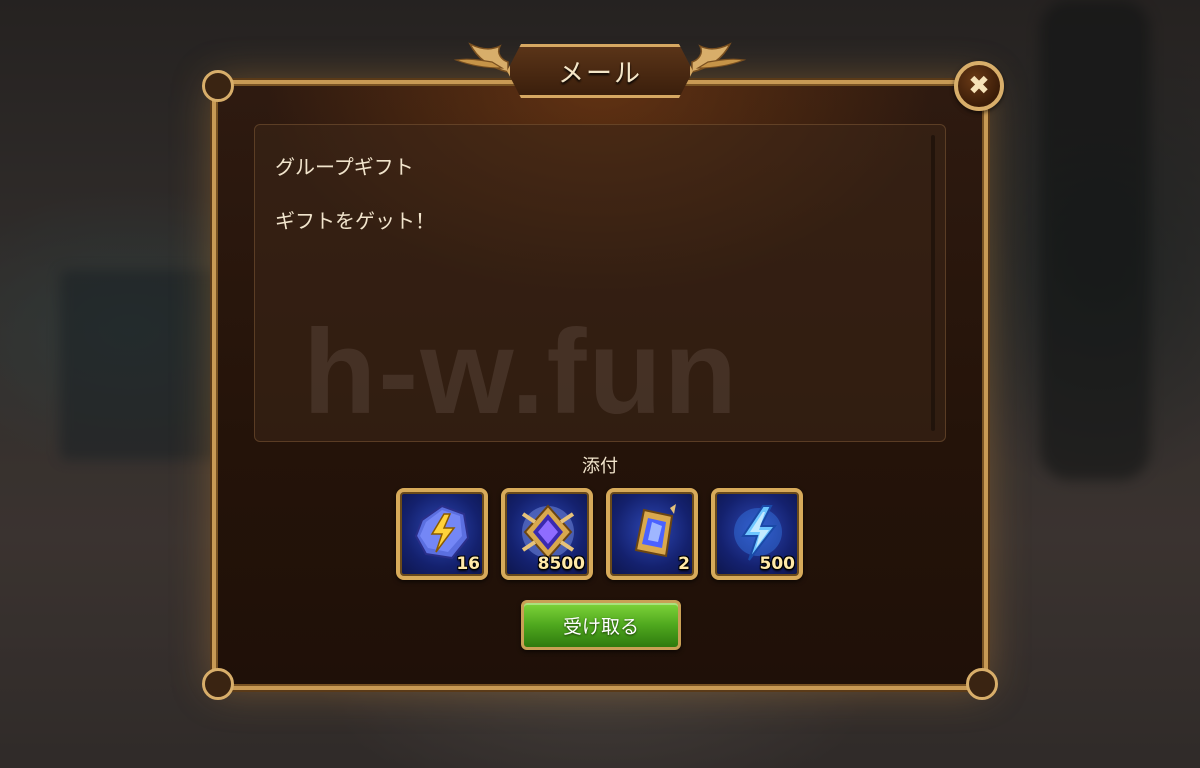 The height and width of the screenshot is (768, 1200). I want to click on close-icon: ✖, so click(979, 86).